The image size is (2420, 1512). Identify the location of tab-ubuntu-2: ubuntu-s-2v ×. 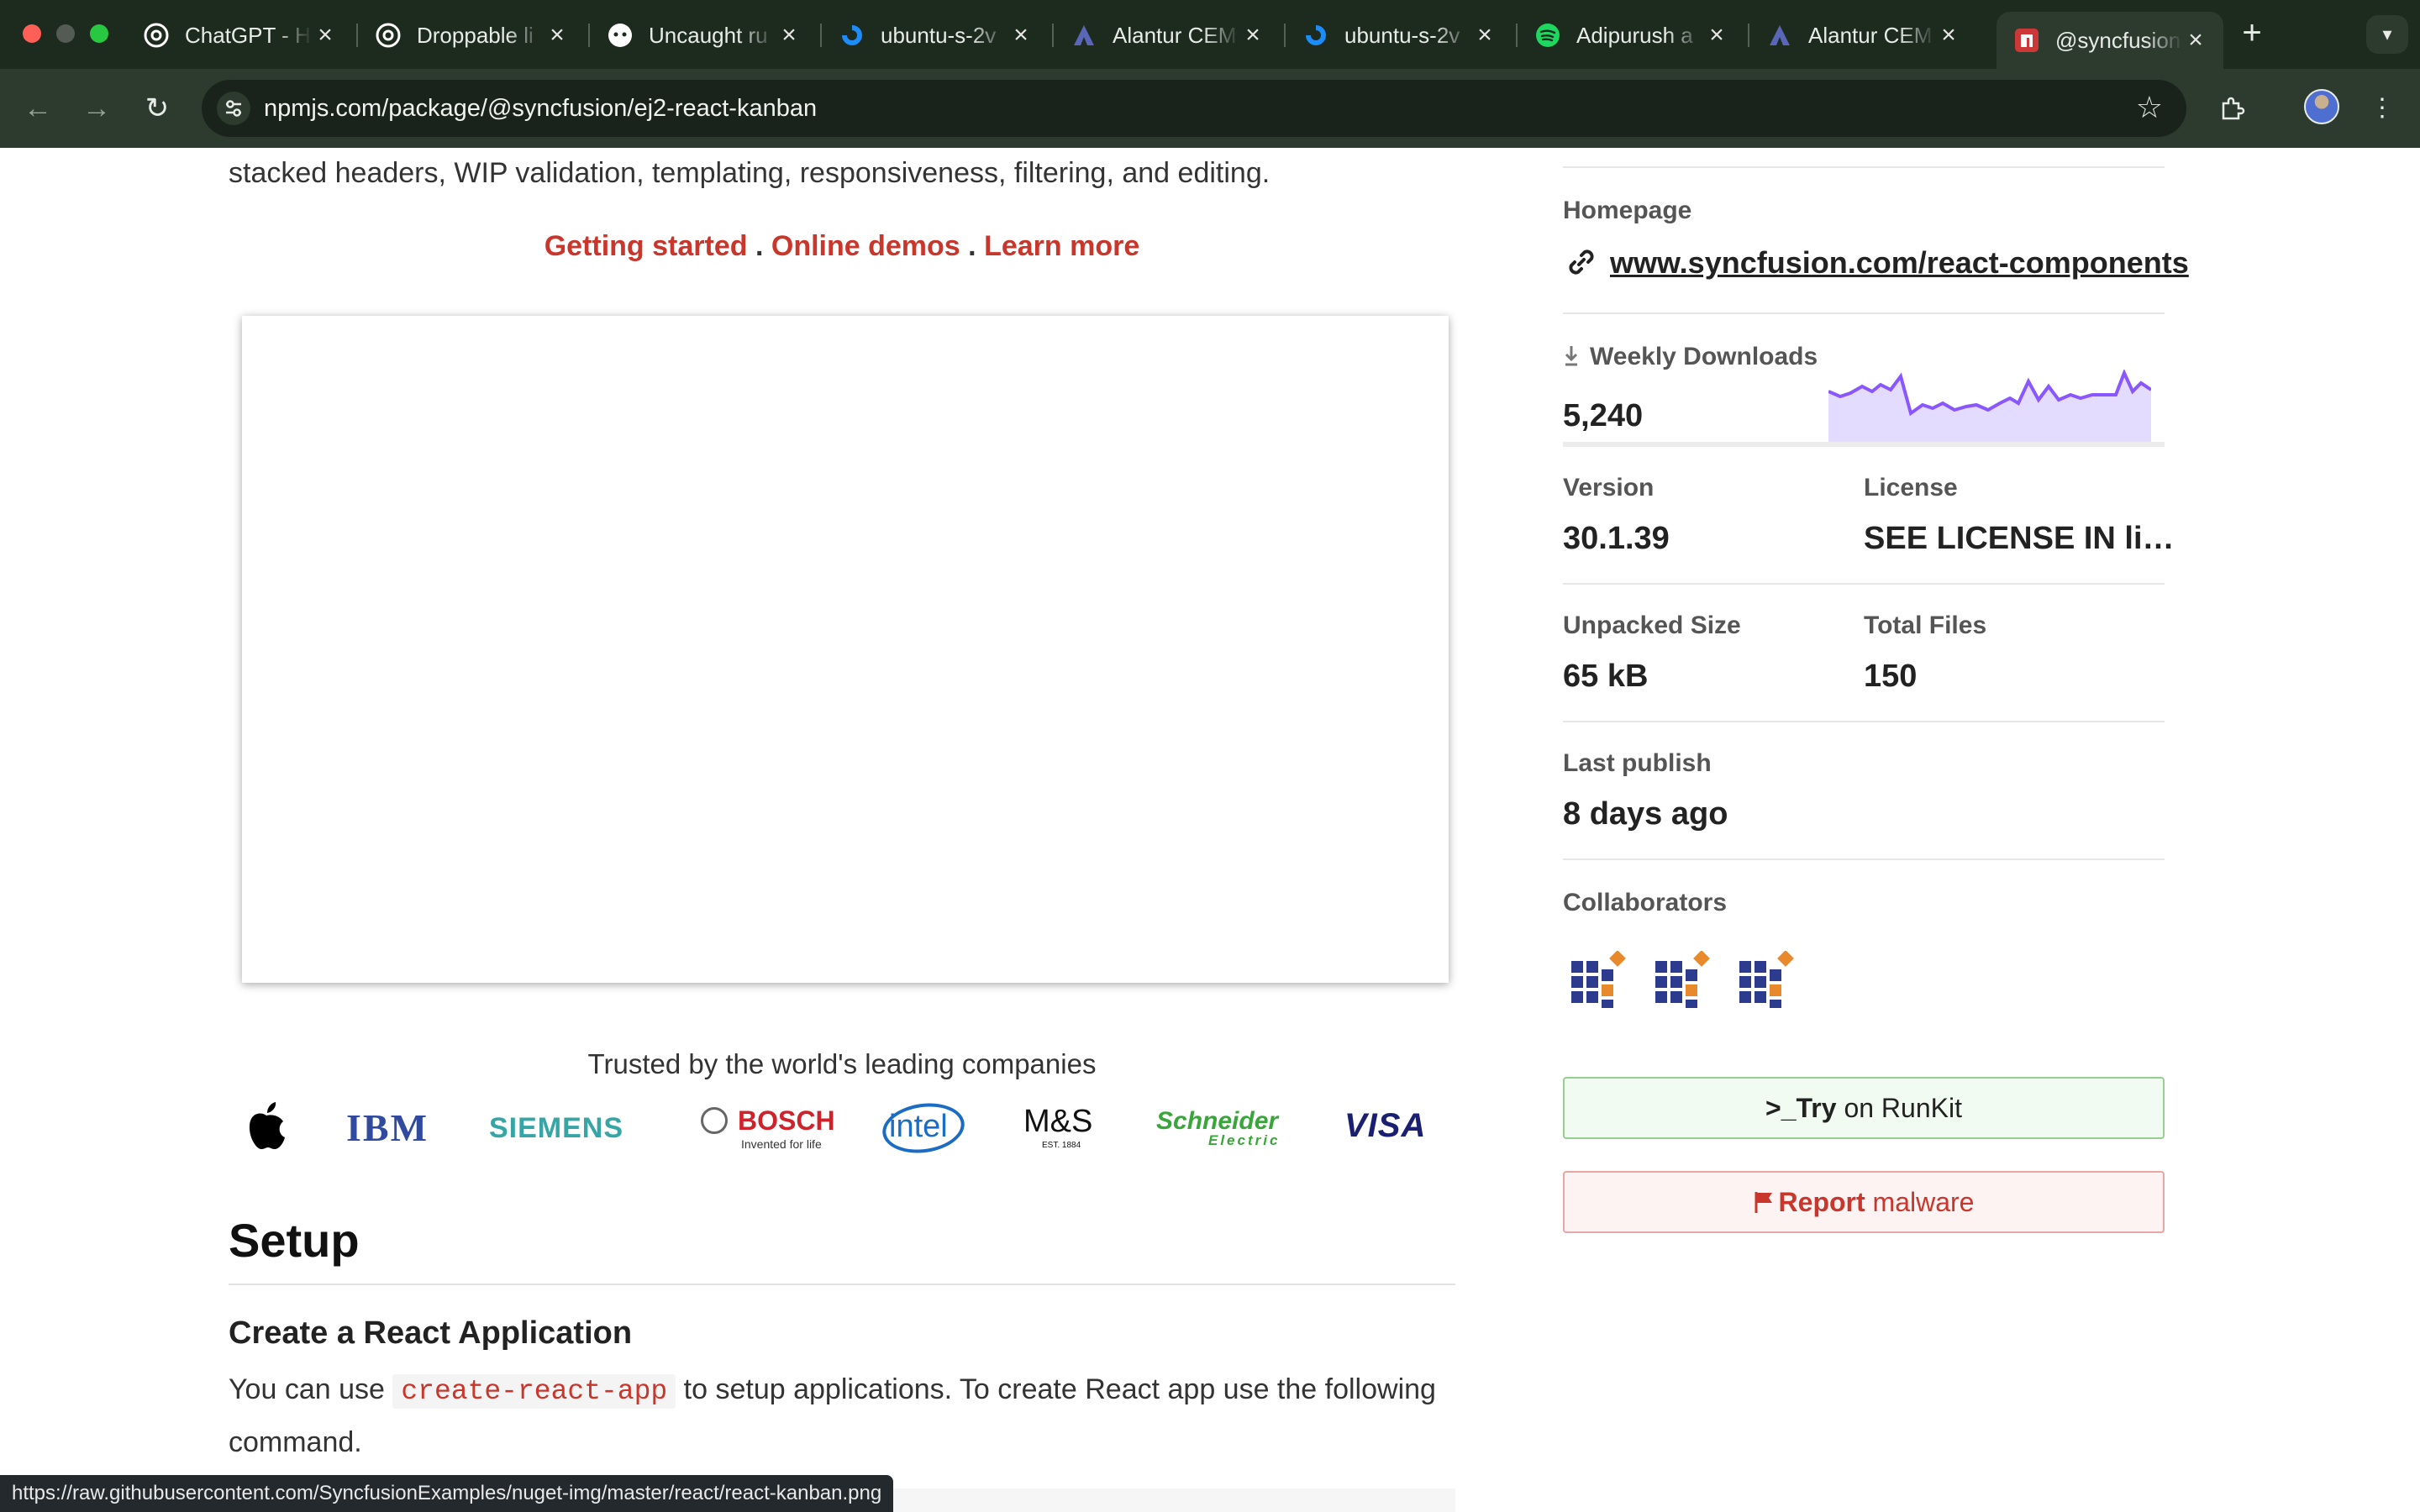
(1399, 35).